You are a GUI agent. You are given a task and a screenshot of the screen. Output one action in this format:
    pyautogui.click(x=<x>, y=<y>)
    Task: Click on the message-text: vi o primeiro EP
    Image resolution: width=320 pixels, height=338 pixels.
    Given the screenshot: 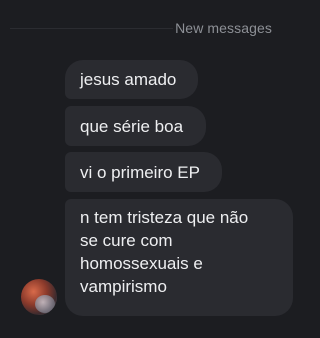 What is the action you would take?
    pyautogui.click(x=140, y=172)
    